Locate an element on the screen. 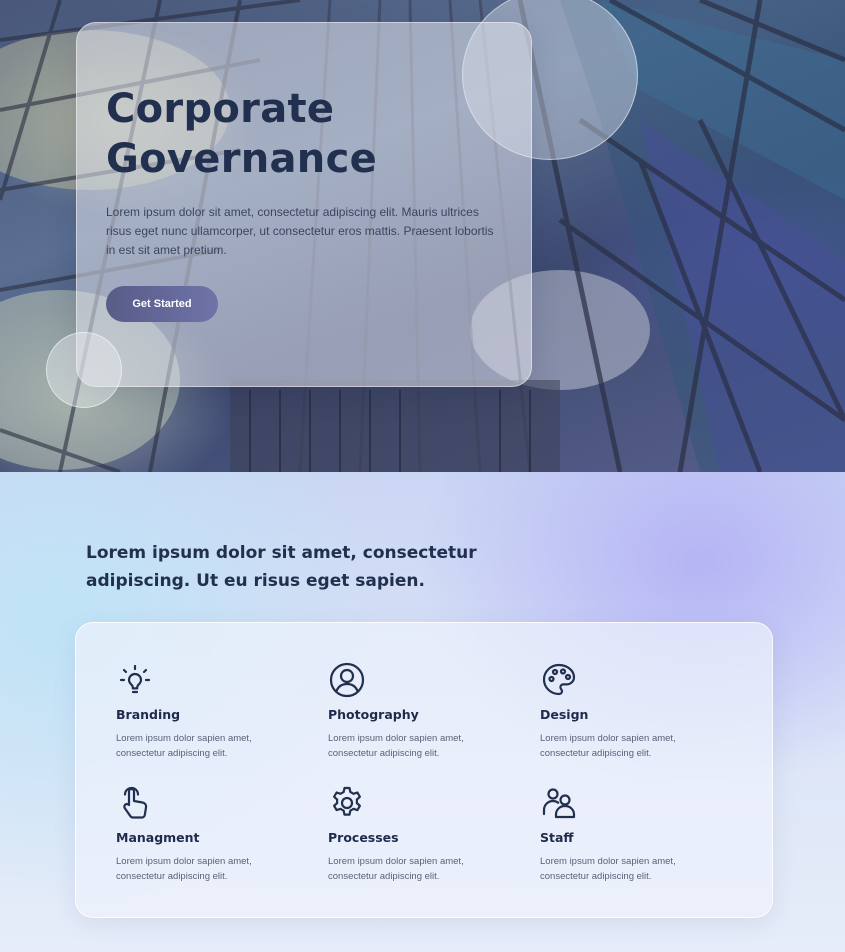  feature-title: Staff is located at coordinates (557, 837).